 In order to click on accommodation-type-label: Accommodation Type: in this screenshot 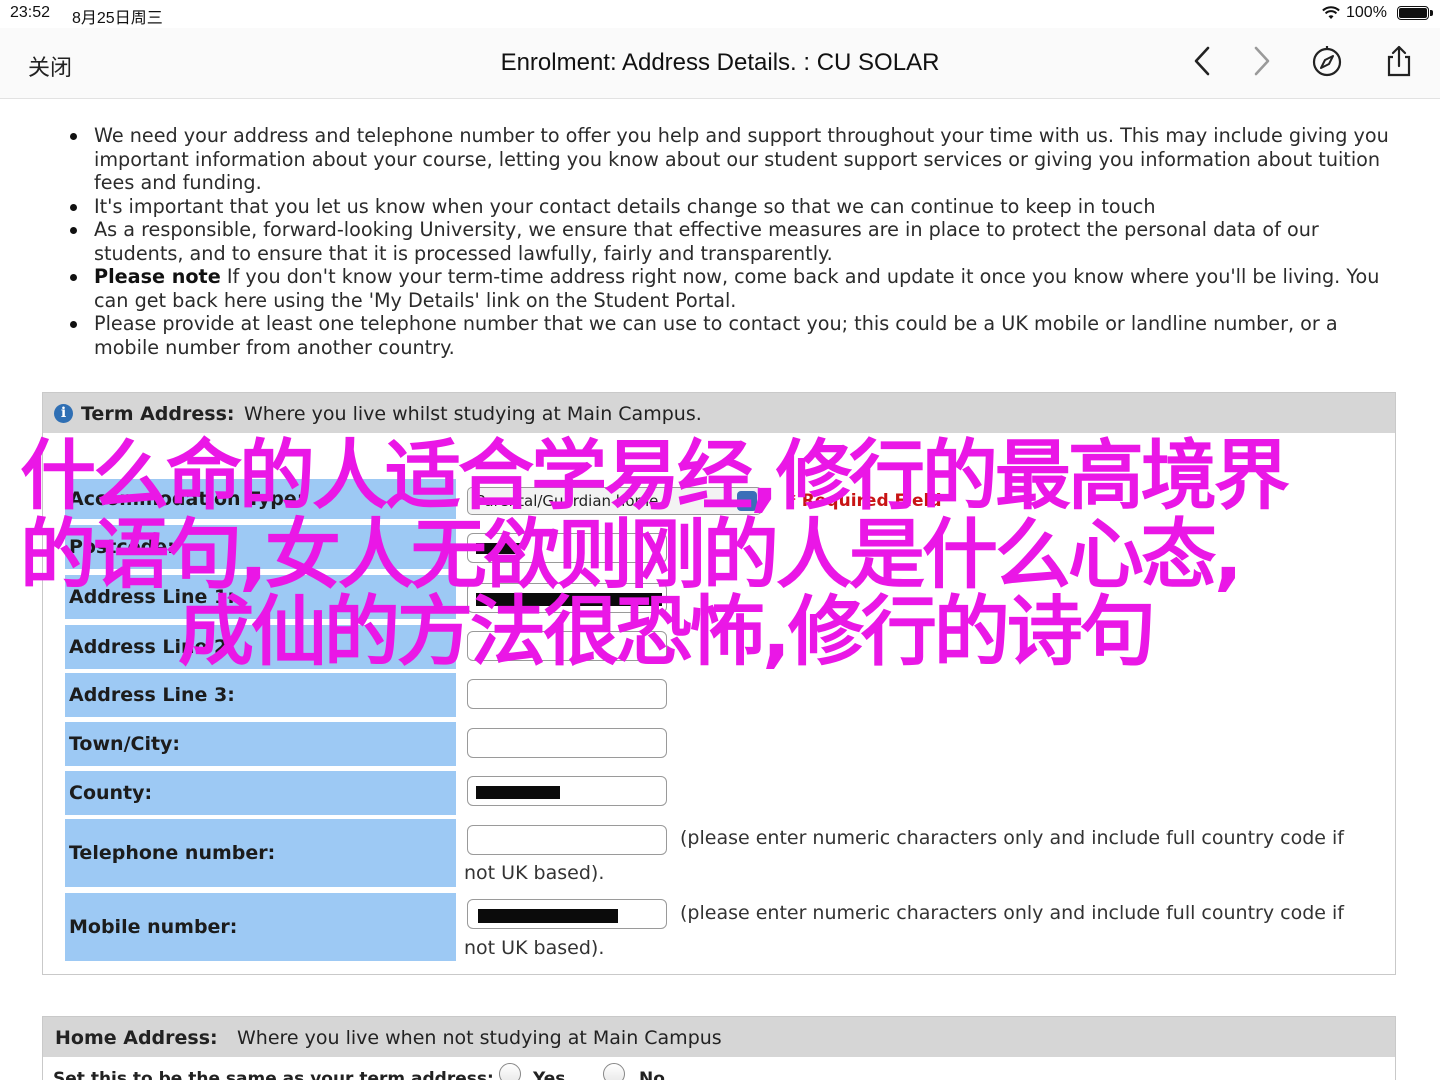, I will do `click(260, 499)`.